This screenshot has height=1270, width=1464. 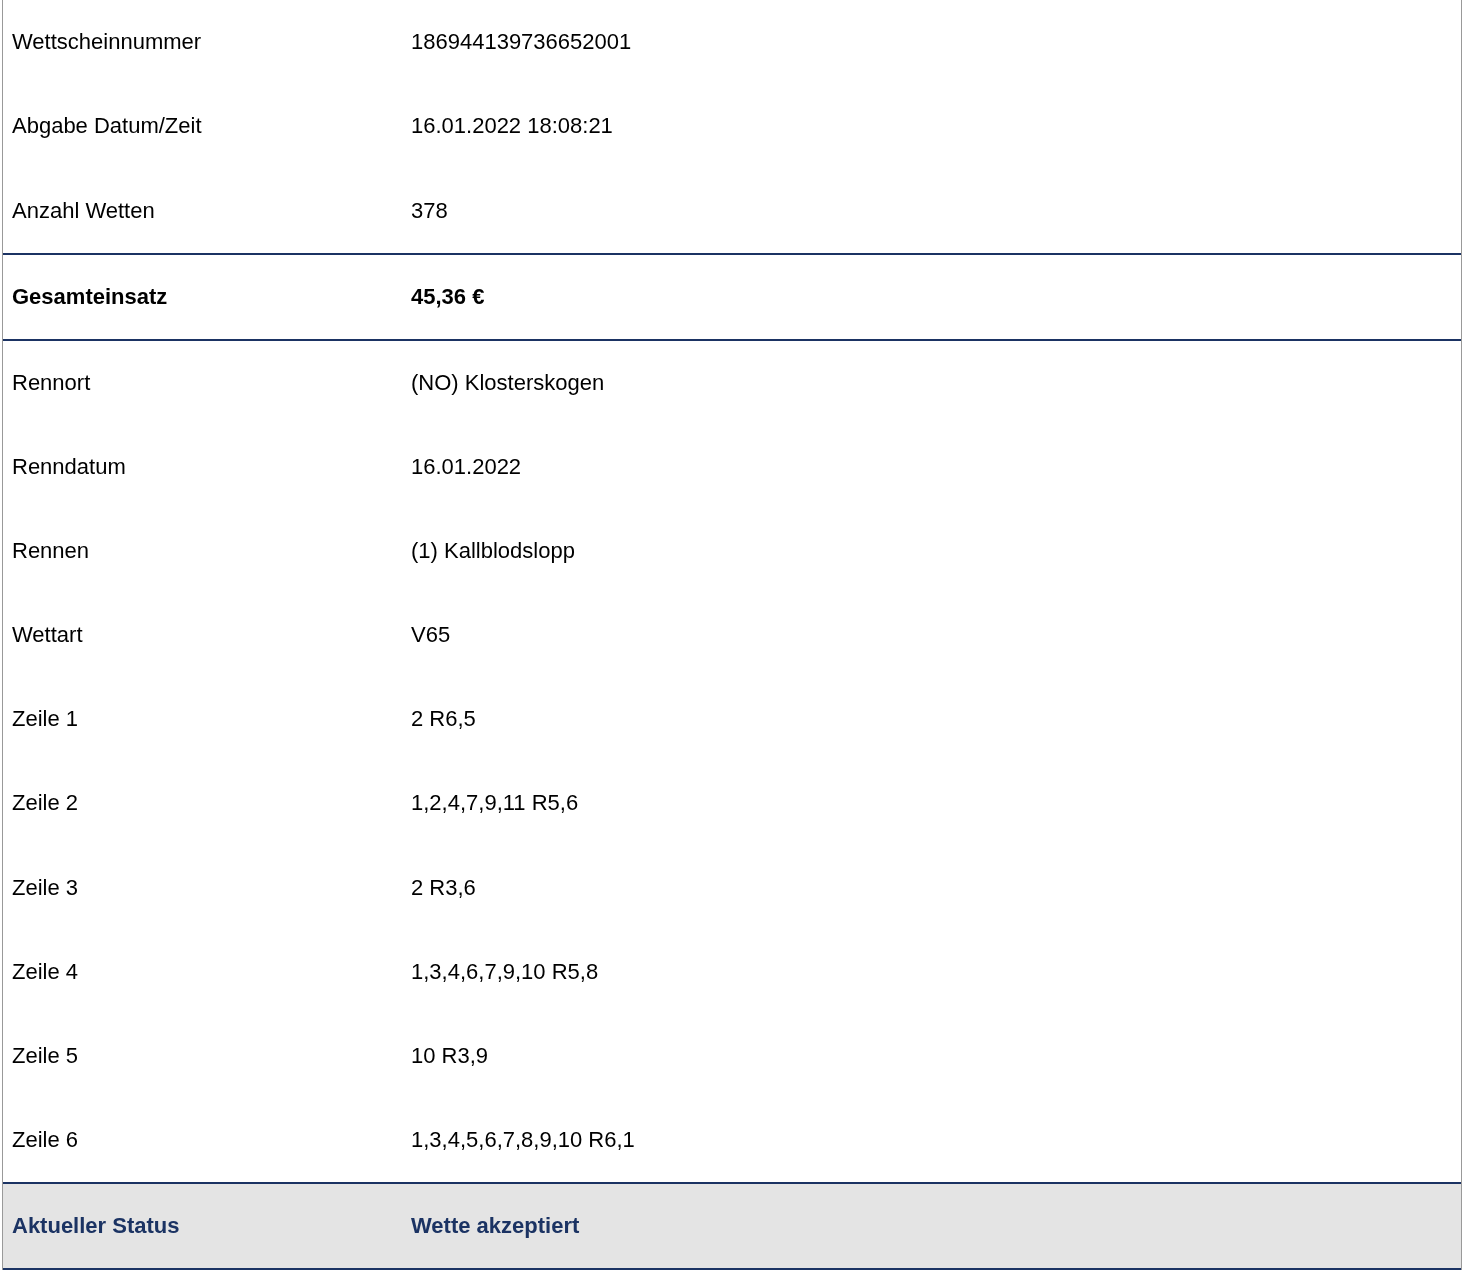 What do you see at coordinates (84, 210) in the screenshot?
I see `field-label: Anzahl Wetten` at bounding box center [84, 210].